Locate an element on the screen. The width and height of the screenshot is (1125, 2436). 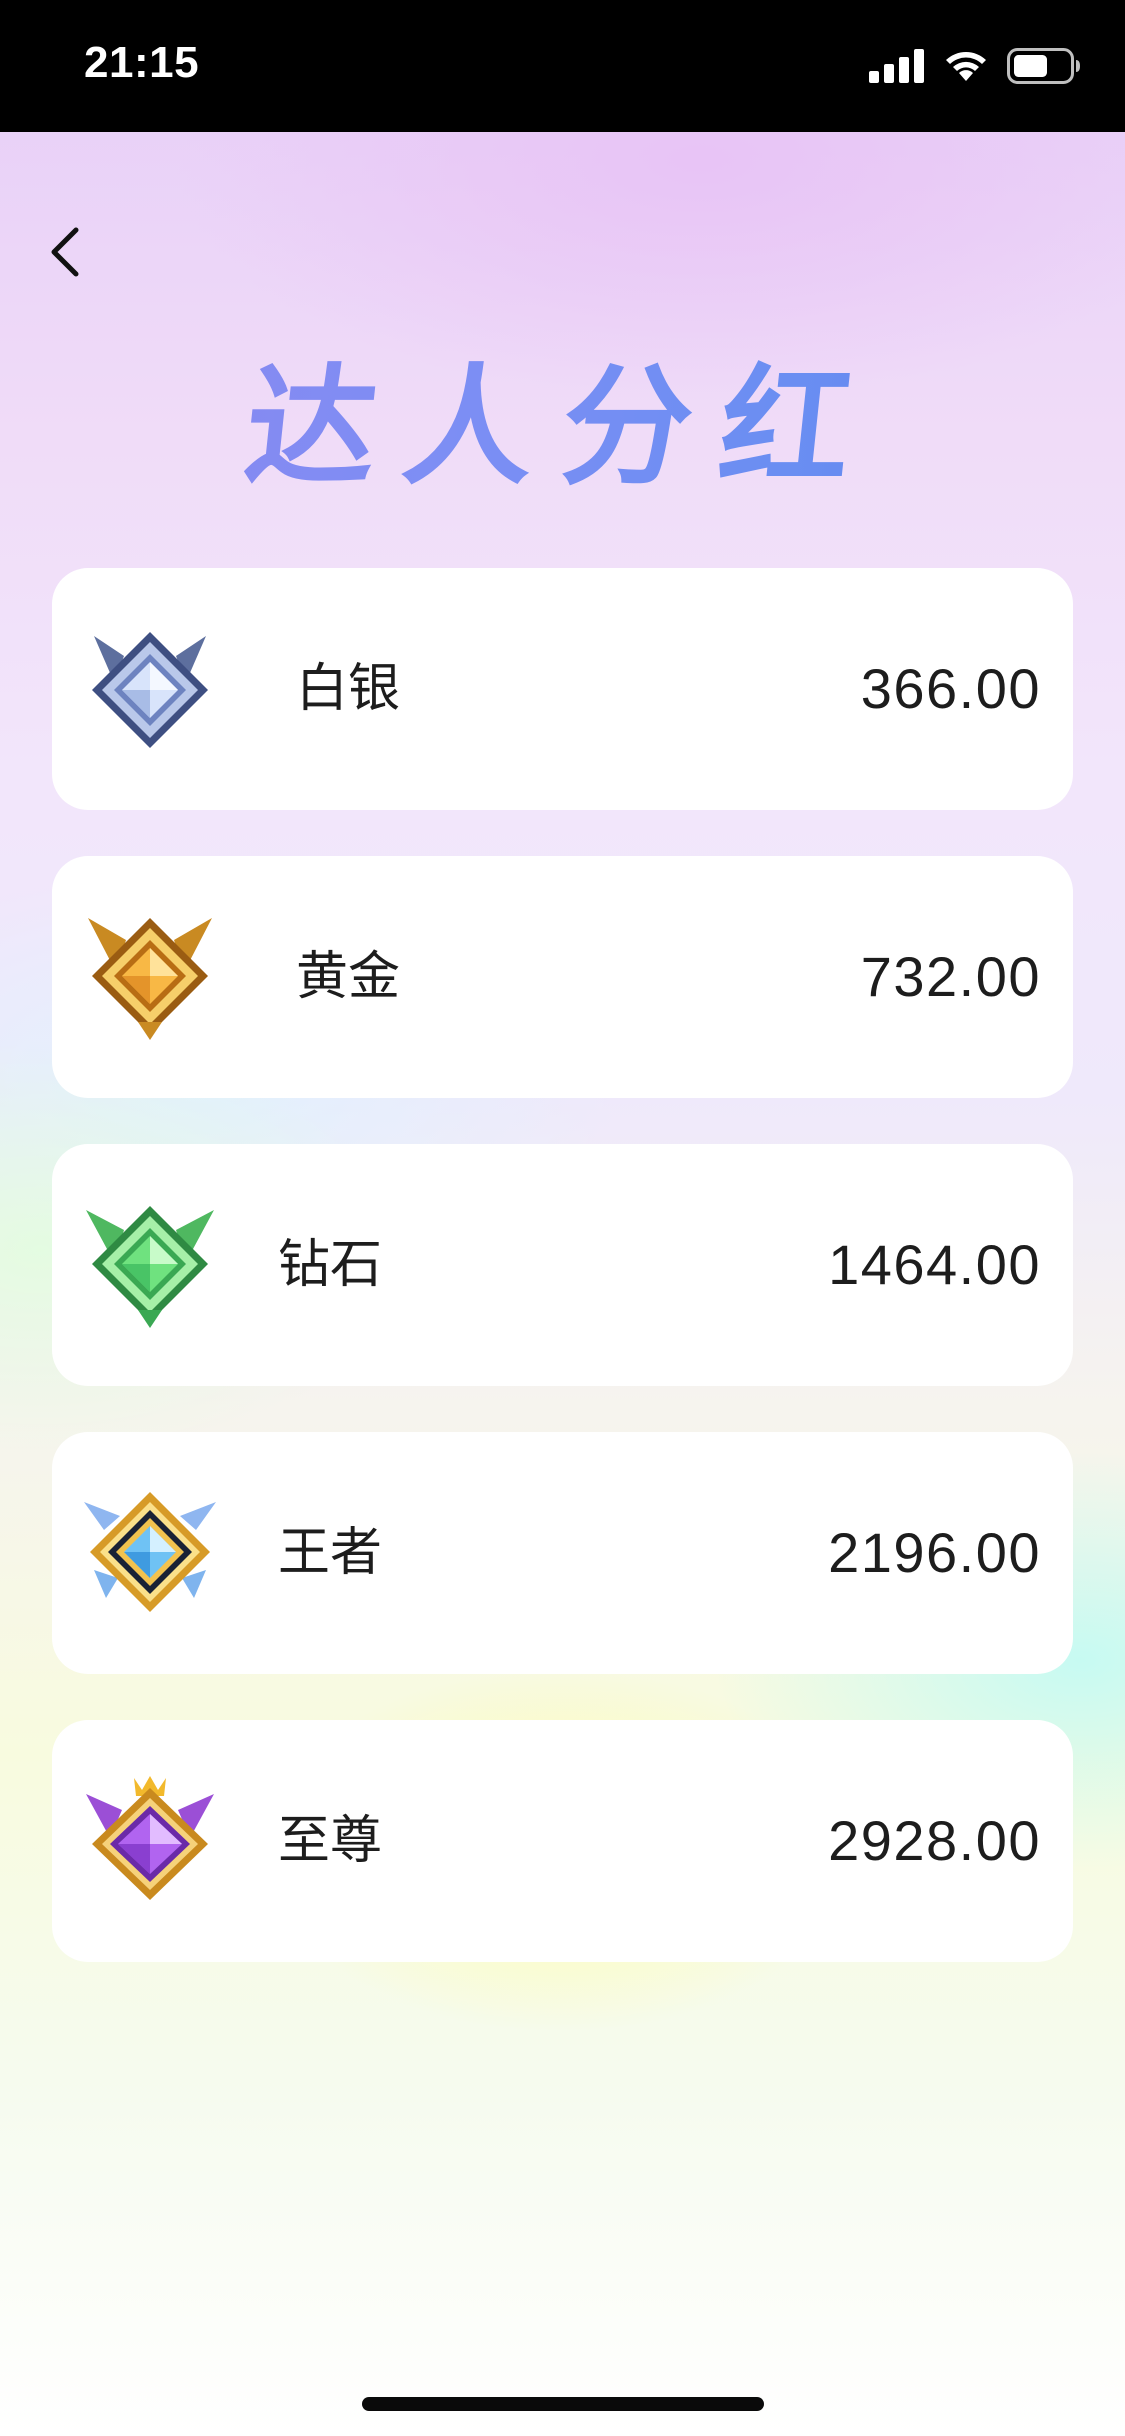
home-indicator is located at coordinates (563, 2404).